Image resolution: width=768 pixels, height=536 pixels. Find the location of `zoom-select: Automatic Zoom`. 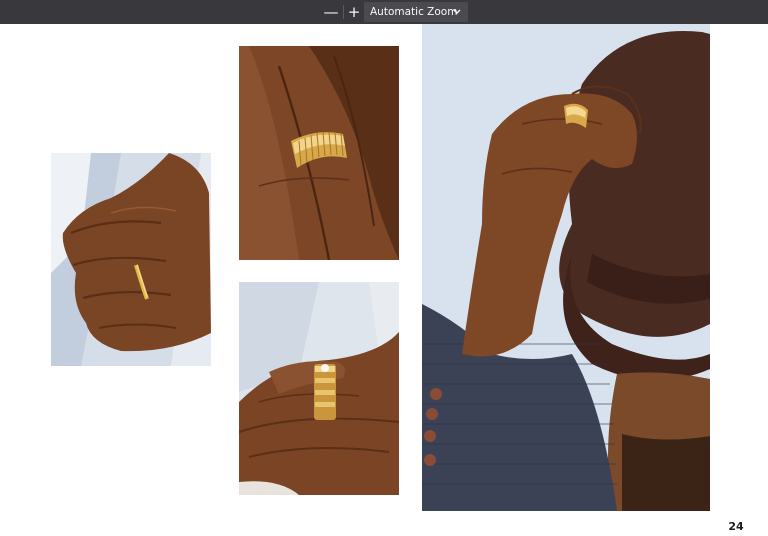

zoom-select: Automatic Zoom is located at coordinates (416, 12).